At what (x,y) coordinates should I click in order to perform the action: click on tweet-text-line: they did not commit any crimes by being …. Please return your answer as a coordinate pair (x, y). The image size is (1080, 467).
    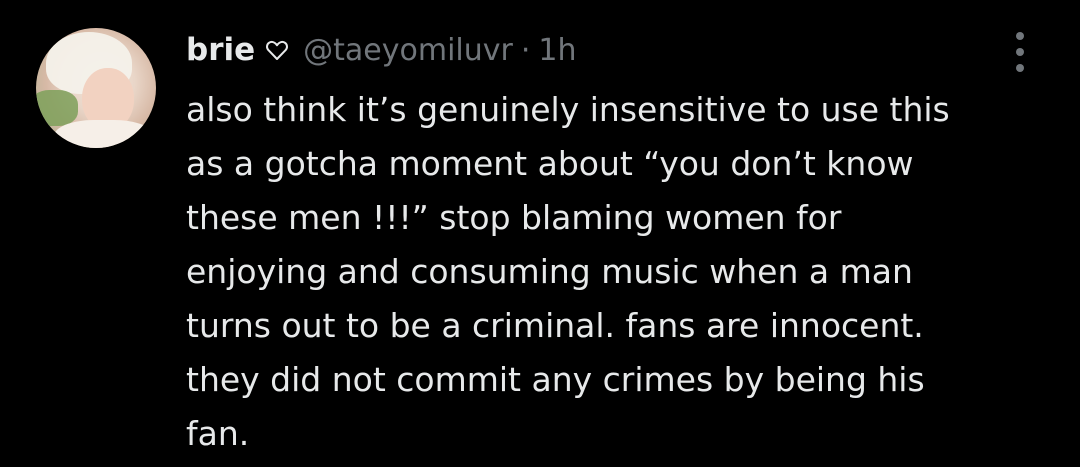
    Looking at the image, I should click on (555, 379).